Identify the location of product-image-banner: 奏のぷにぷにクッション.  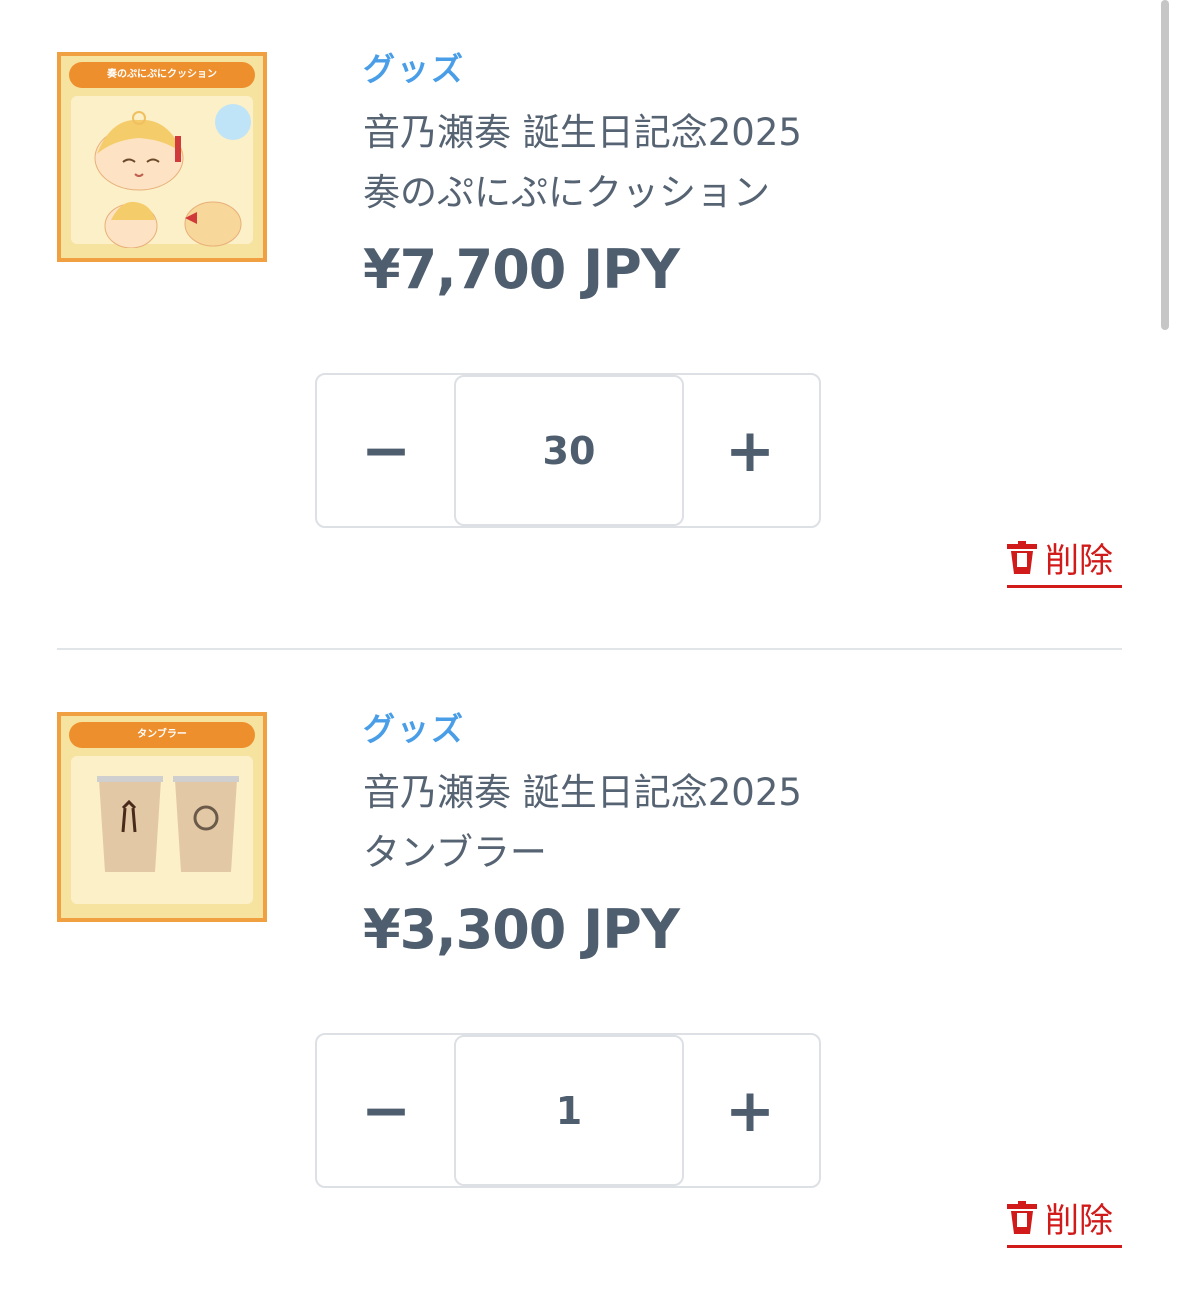
(162, 75).